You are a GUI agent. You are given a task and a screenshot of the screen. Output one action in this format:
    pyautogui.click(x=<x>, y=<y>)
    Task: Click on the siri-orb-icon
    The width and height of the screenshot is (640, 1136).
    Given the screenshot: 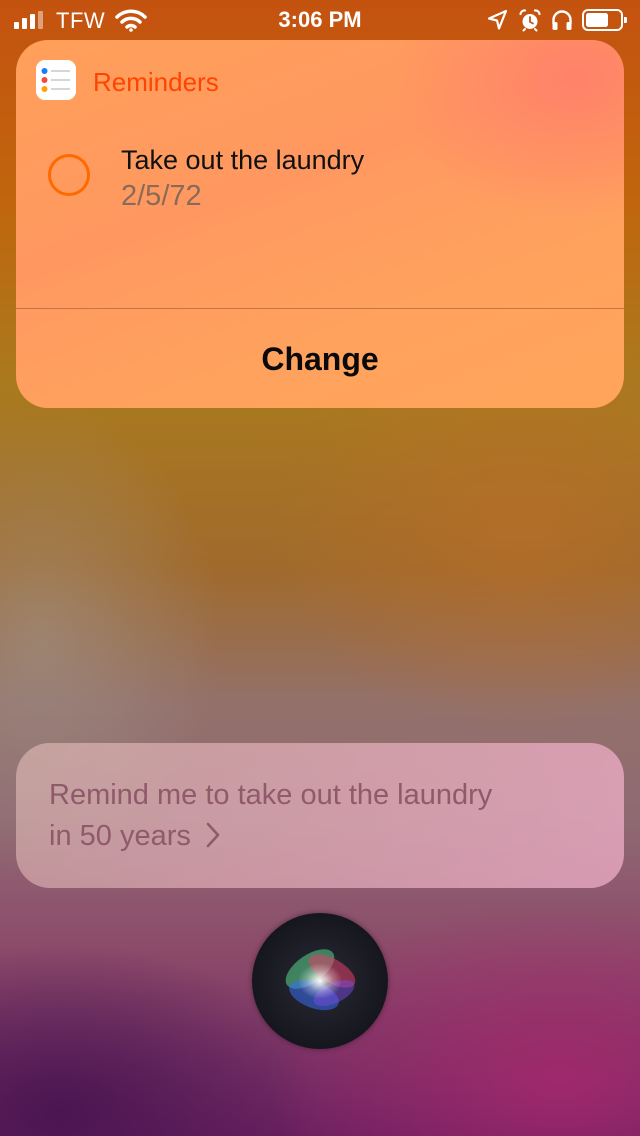 What is the action you would take?
    pyautogui.click(x=320, y=980)
    